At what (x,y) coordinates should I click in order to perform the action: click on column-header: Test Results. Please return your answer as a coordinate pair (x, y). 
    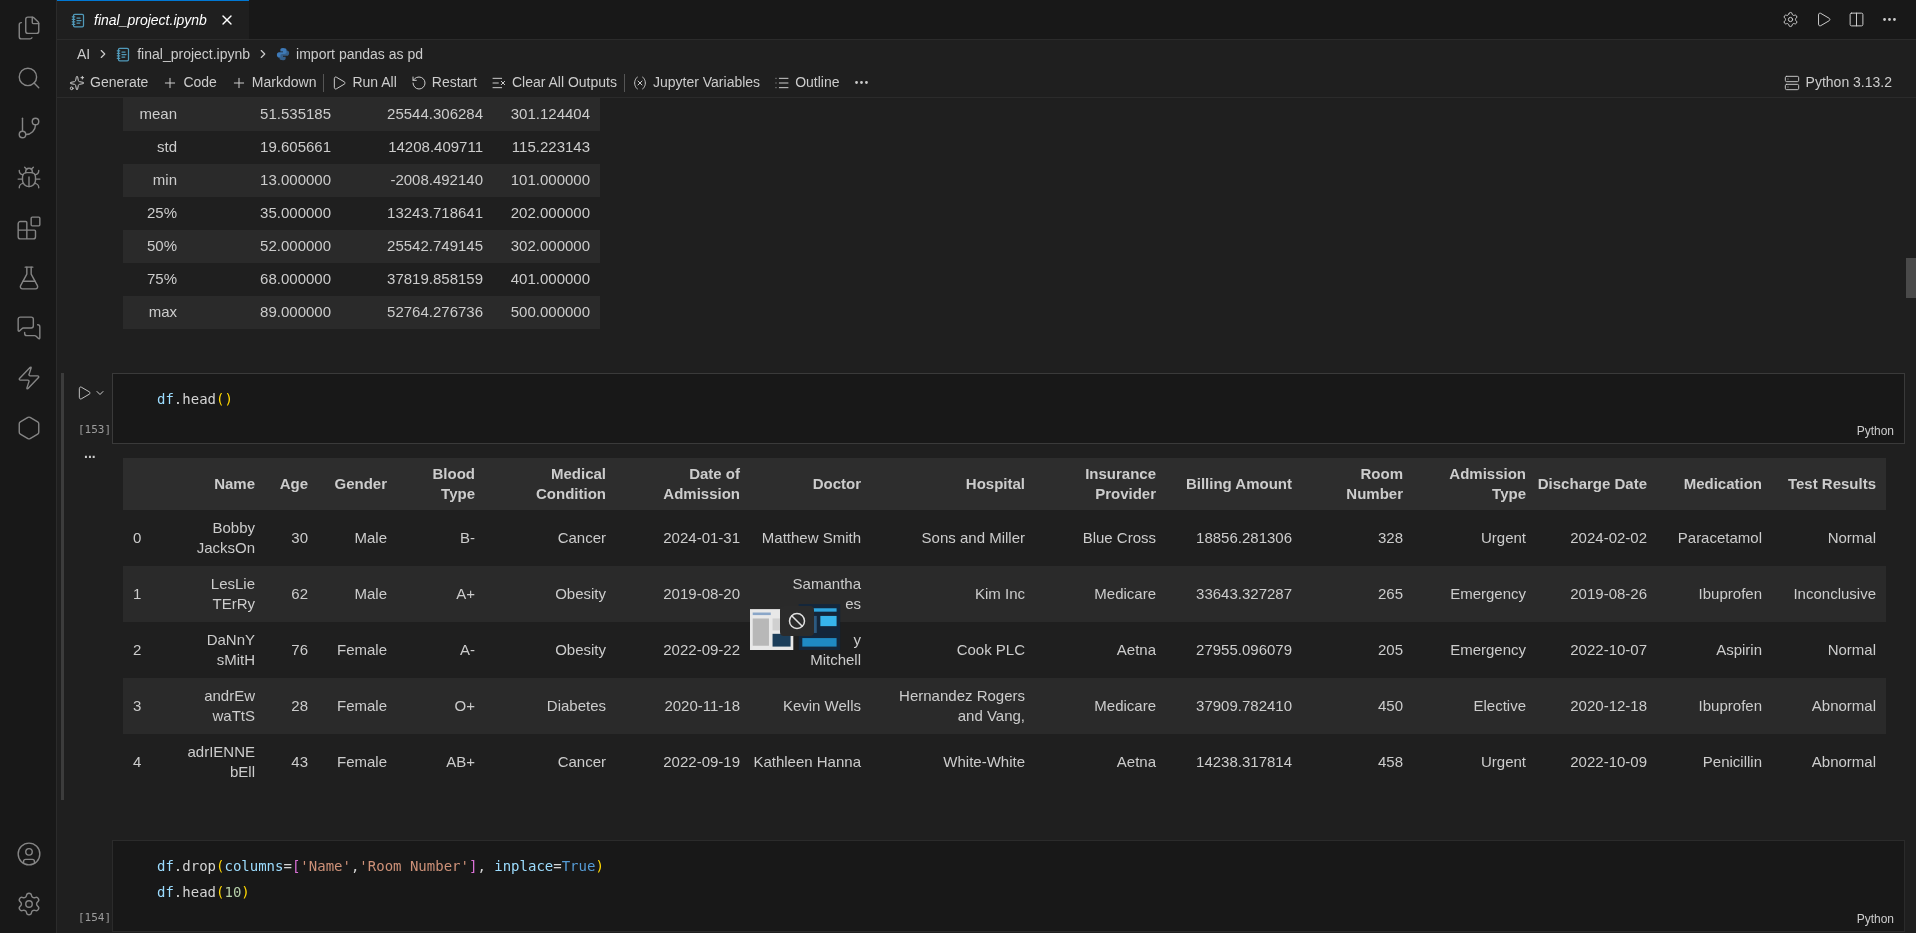
    Looking at the image, I should click on (1829, 484).